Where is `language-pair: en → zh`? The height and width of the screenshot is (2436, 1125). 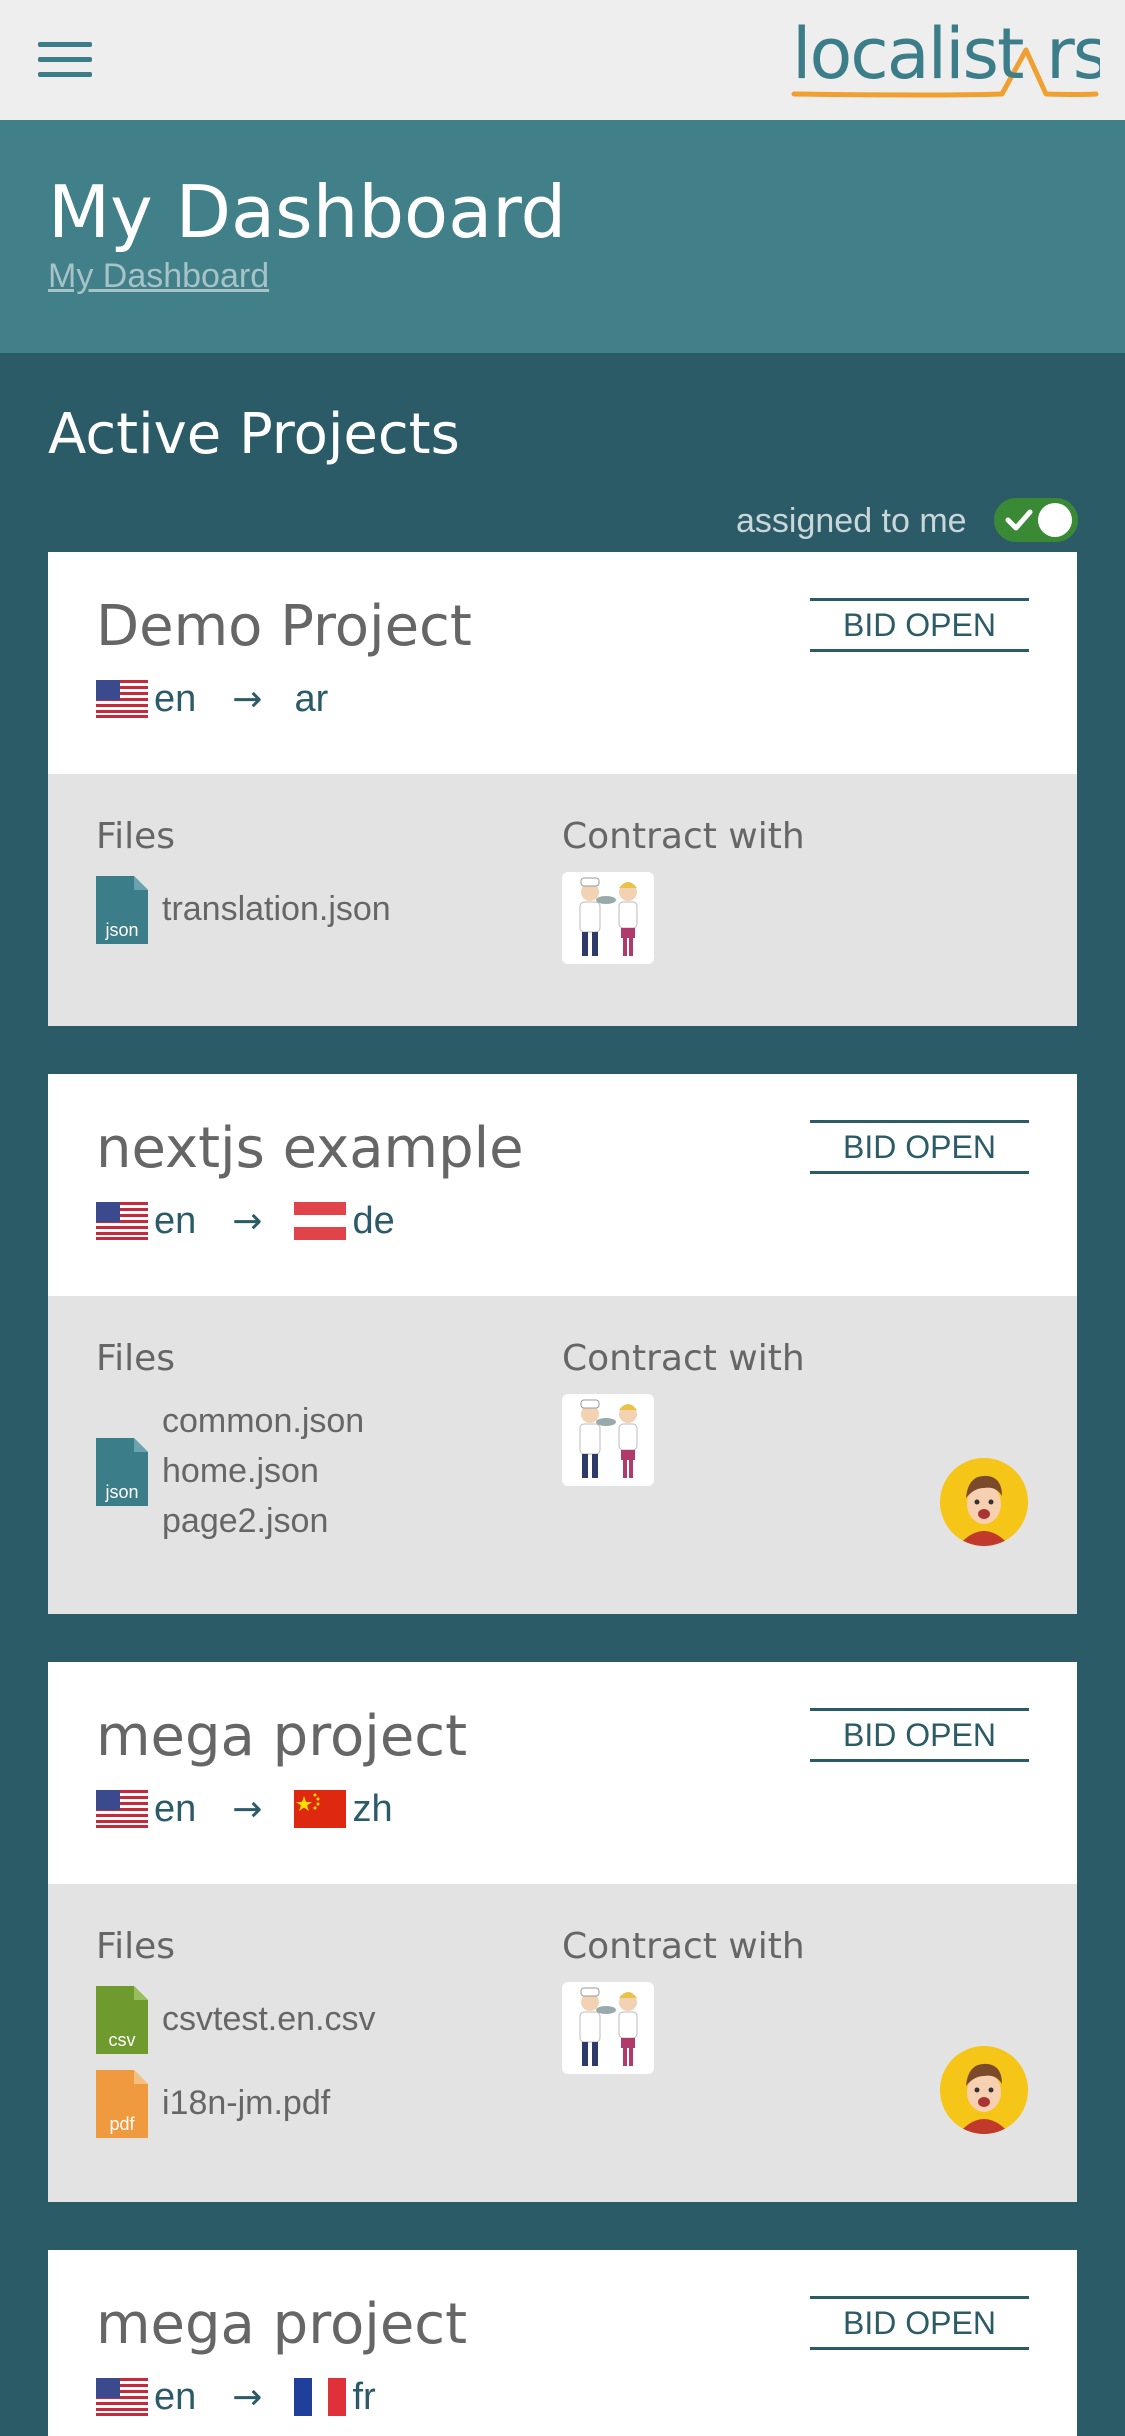 language-pair: en → zh is located at coordinates (244, 1809).